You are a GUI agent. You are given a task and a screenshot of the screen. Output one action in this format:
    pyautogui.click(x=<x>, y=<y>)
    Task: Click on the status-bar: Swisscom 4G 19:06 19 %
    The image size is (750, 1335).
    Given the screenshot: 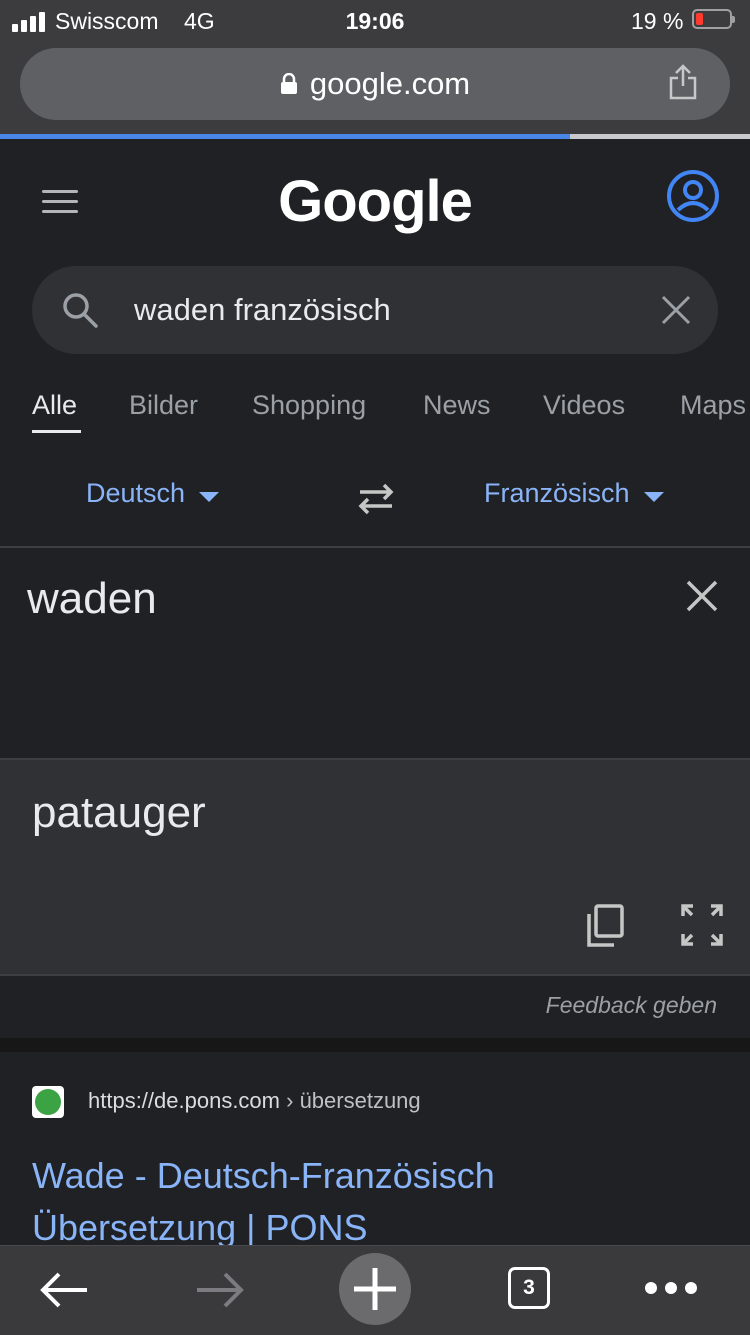 What is the action you would take?
    pyautogui.click(x=375, y=21)
    